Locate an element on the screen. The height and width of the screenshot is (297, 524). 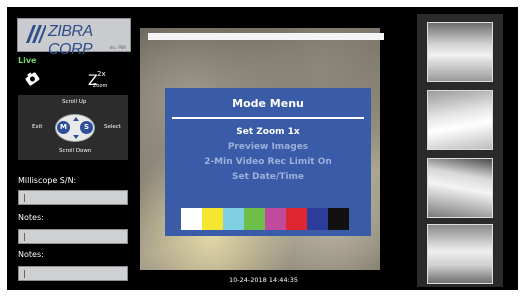
menu-item-set-date-time: Set Date/Time is located at coordinates (268, 177).